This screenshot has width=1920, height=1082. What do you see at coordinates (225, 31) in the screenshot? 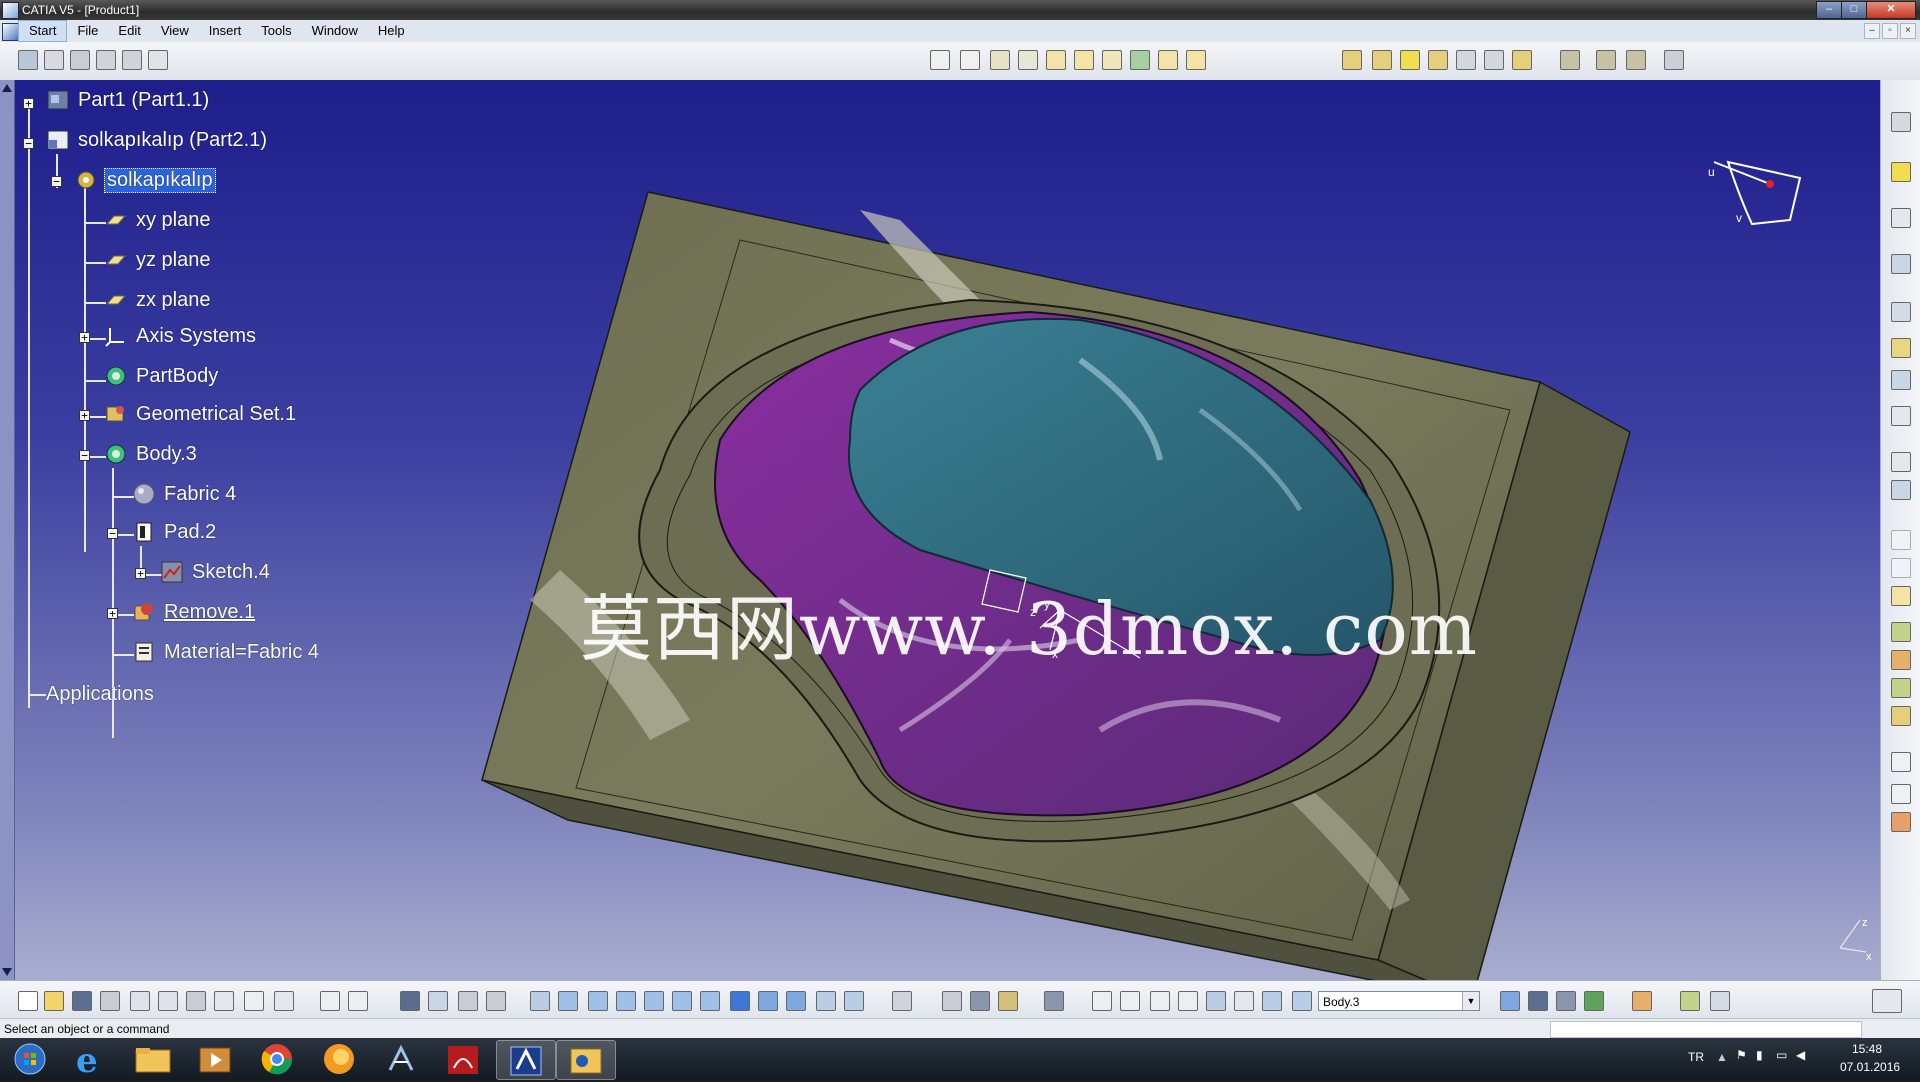
I see `menu-insert: Insert` at bounding box center [225, 31].